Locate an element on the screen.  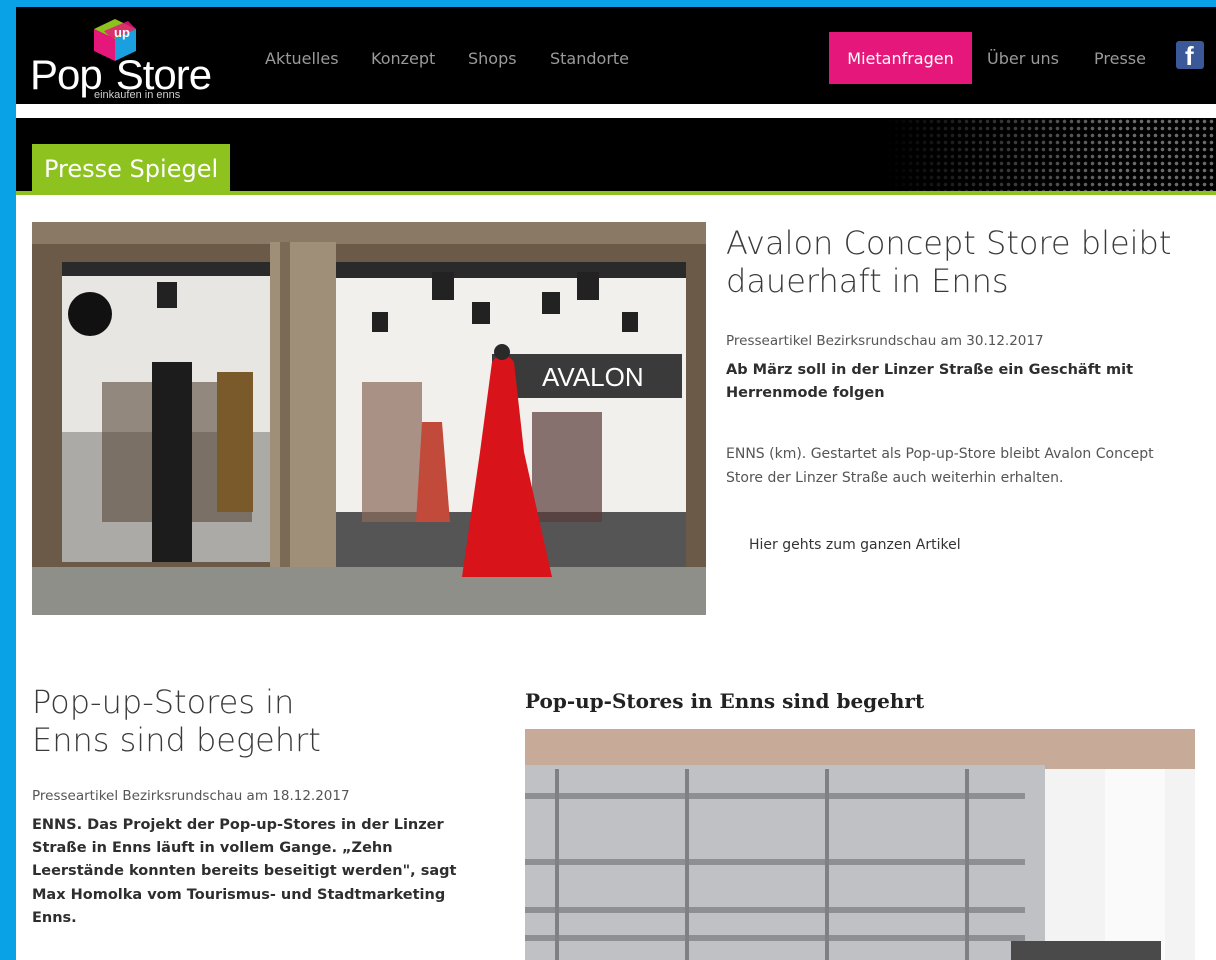
dot-pattern-decoration is located at coordinates (1051, 156).